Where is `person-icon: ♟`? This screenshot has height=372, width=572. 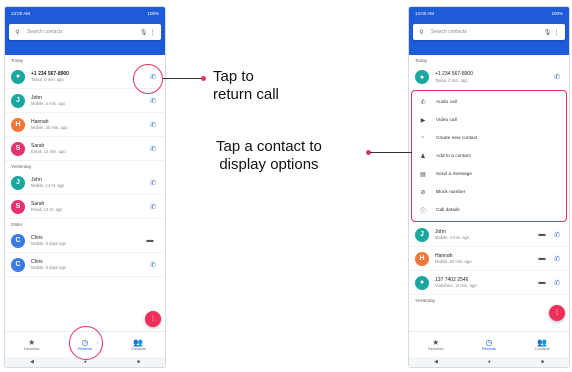
person-icon: ♟ is located at coordinates (423, 156).